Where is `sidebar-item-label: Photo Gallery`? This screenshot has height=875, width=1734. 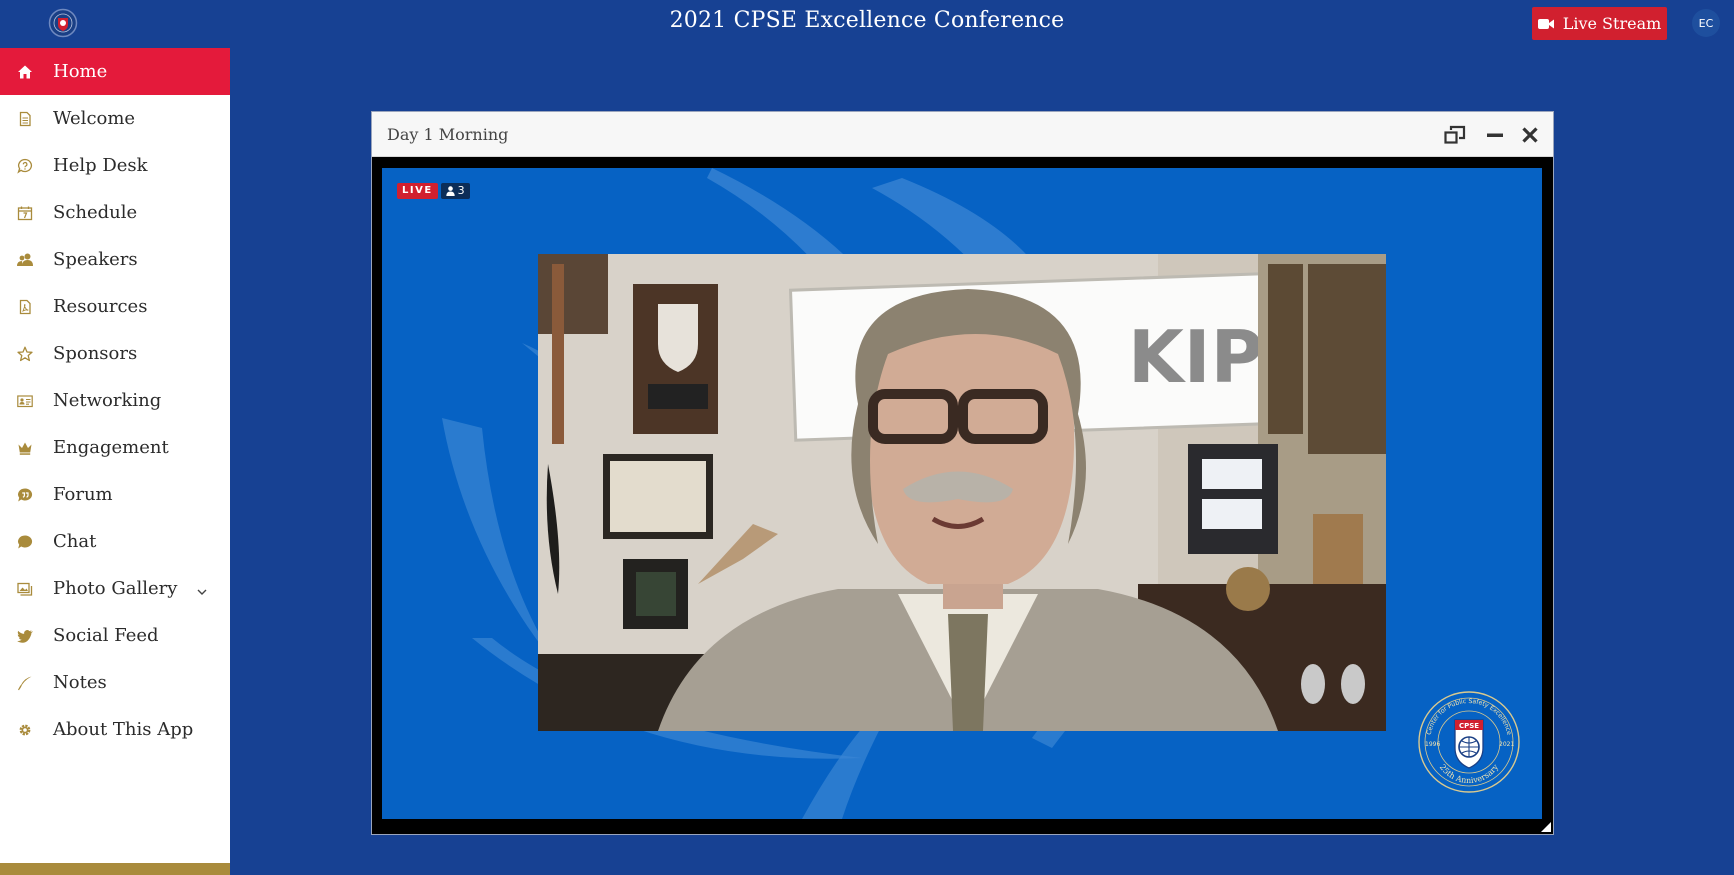 sidebar-item-label: Photo Gallery is located at coordinates (115, 588).